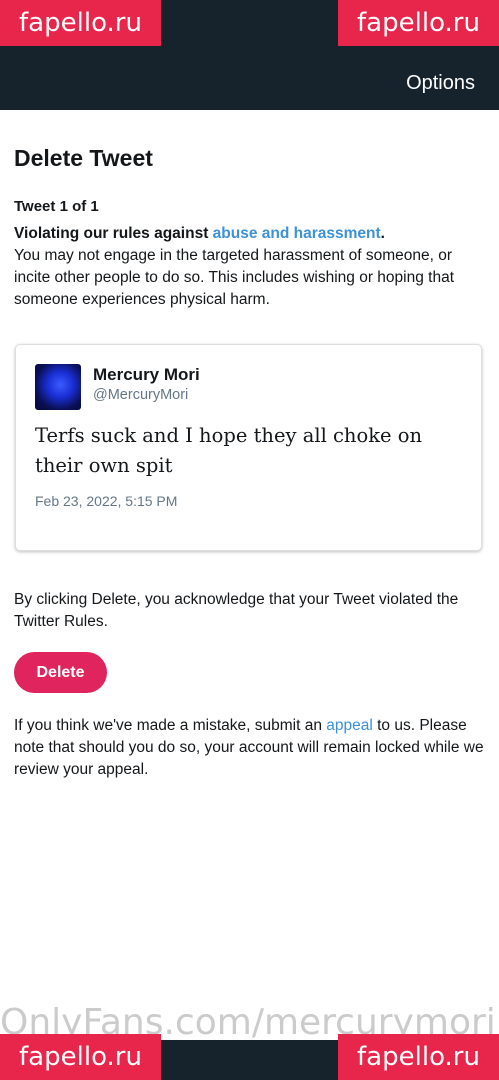 The height and width of the screenshot is (1080, 499). I want to click on author-handle: @MercuryMori, so click(140, 395).